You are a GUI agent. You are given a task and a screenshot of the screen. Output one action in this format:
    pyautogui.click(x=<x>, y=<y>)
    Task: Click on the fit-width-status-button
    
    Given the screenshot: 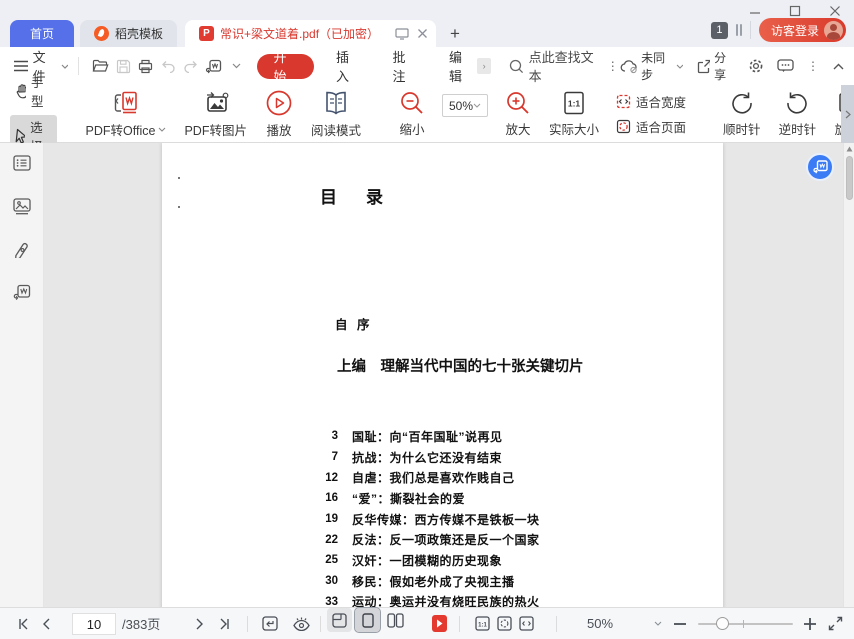 What is the action you would take?
    pyautogui.click(x=526, y=623)
    